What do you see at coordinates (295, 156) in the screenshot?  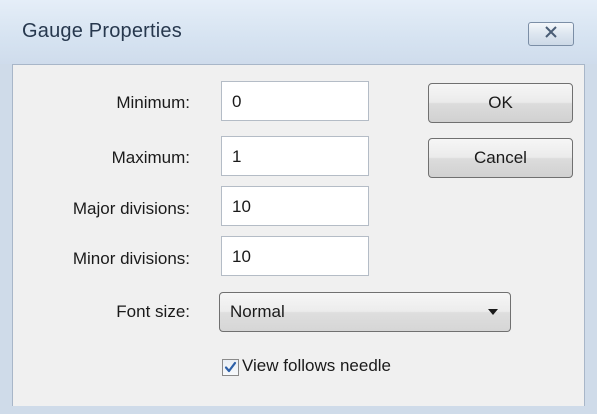 I see `maximum-input: 1` at bounding box center [295, 156].